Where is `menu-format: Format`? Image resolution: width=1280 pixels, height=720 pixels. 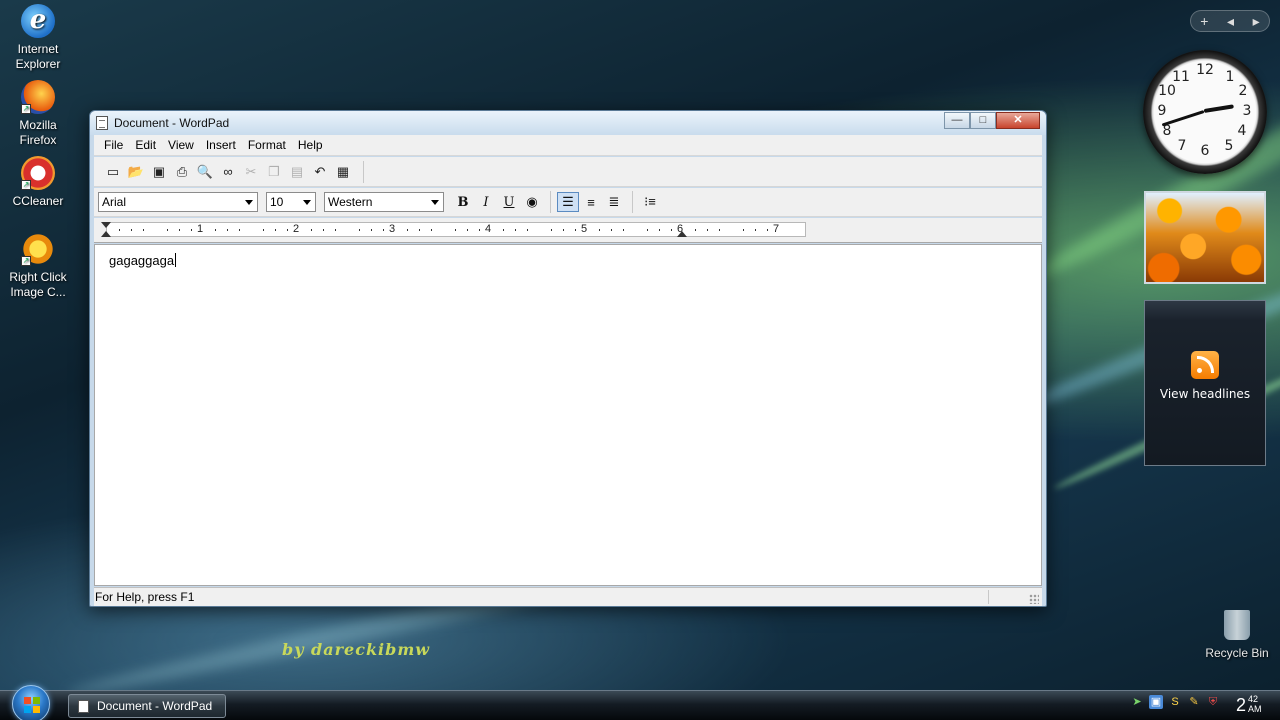 menu-format: Format is located at coordinates (267, 145).